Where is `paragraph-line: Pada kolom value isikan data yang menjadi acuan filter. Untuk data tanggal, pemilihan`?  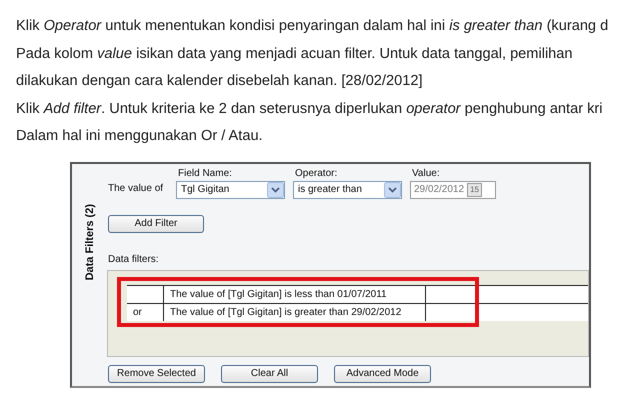
paragraph-line: Pada kolom value isikan data yang menjadi acuan filter. Untuk data tanggal, pemilihan is located at coordinates (295, 54).